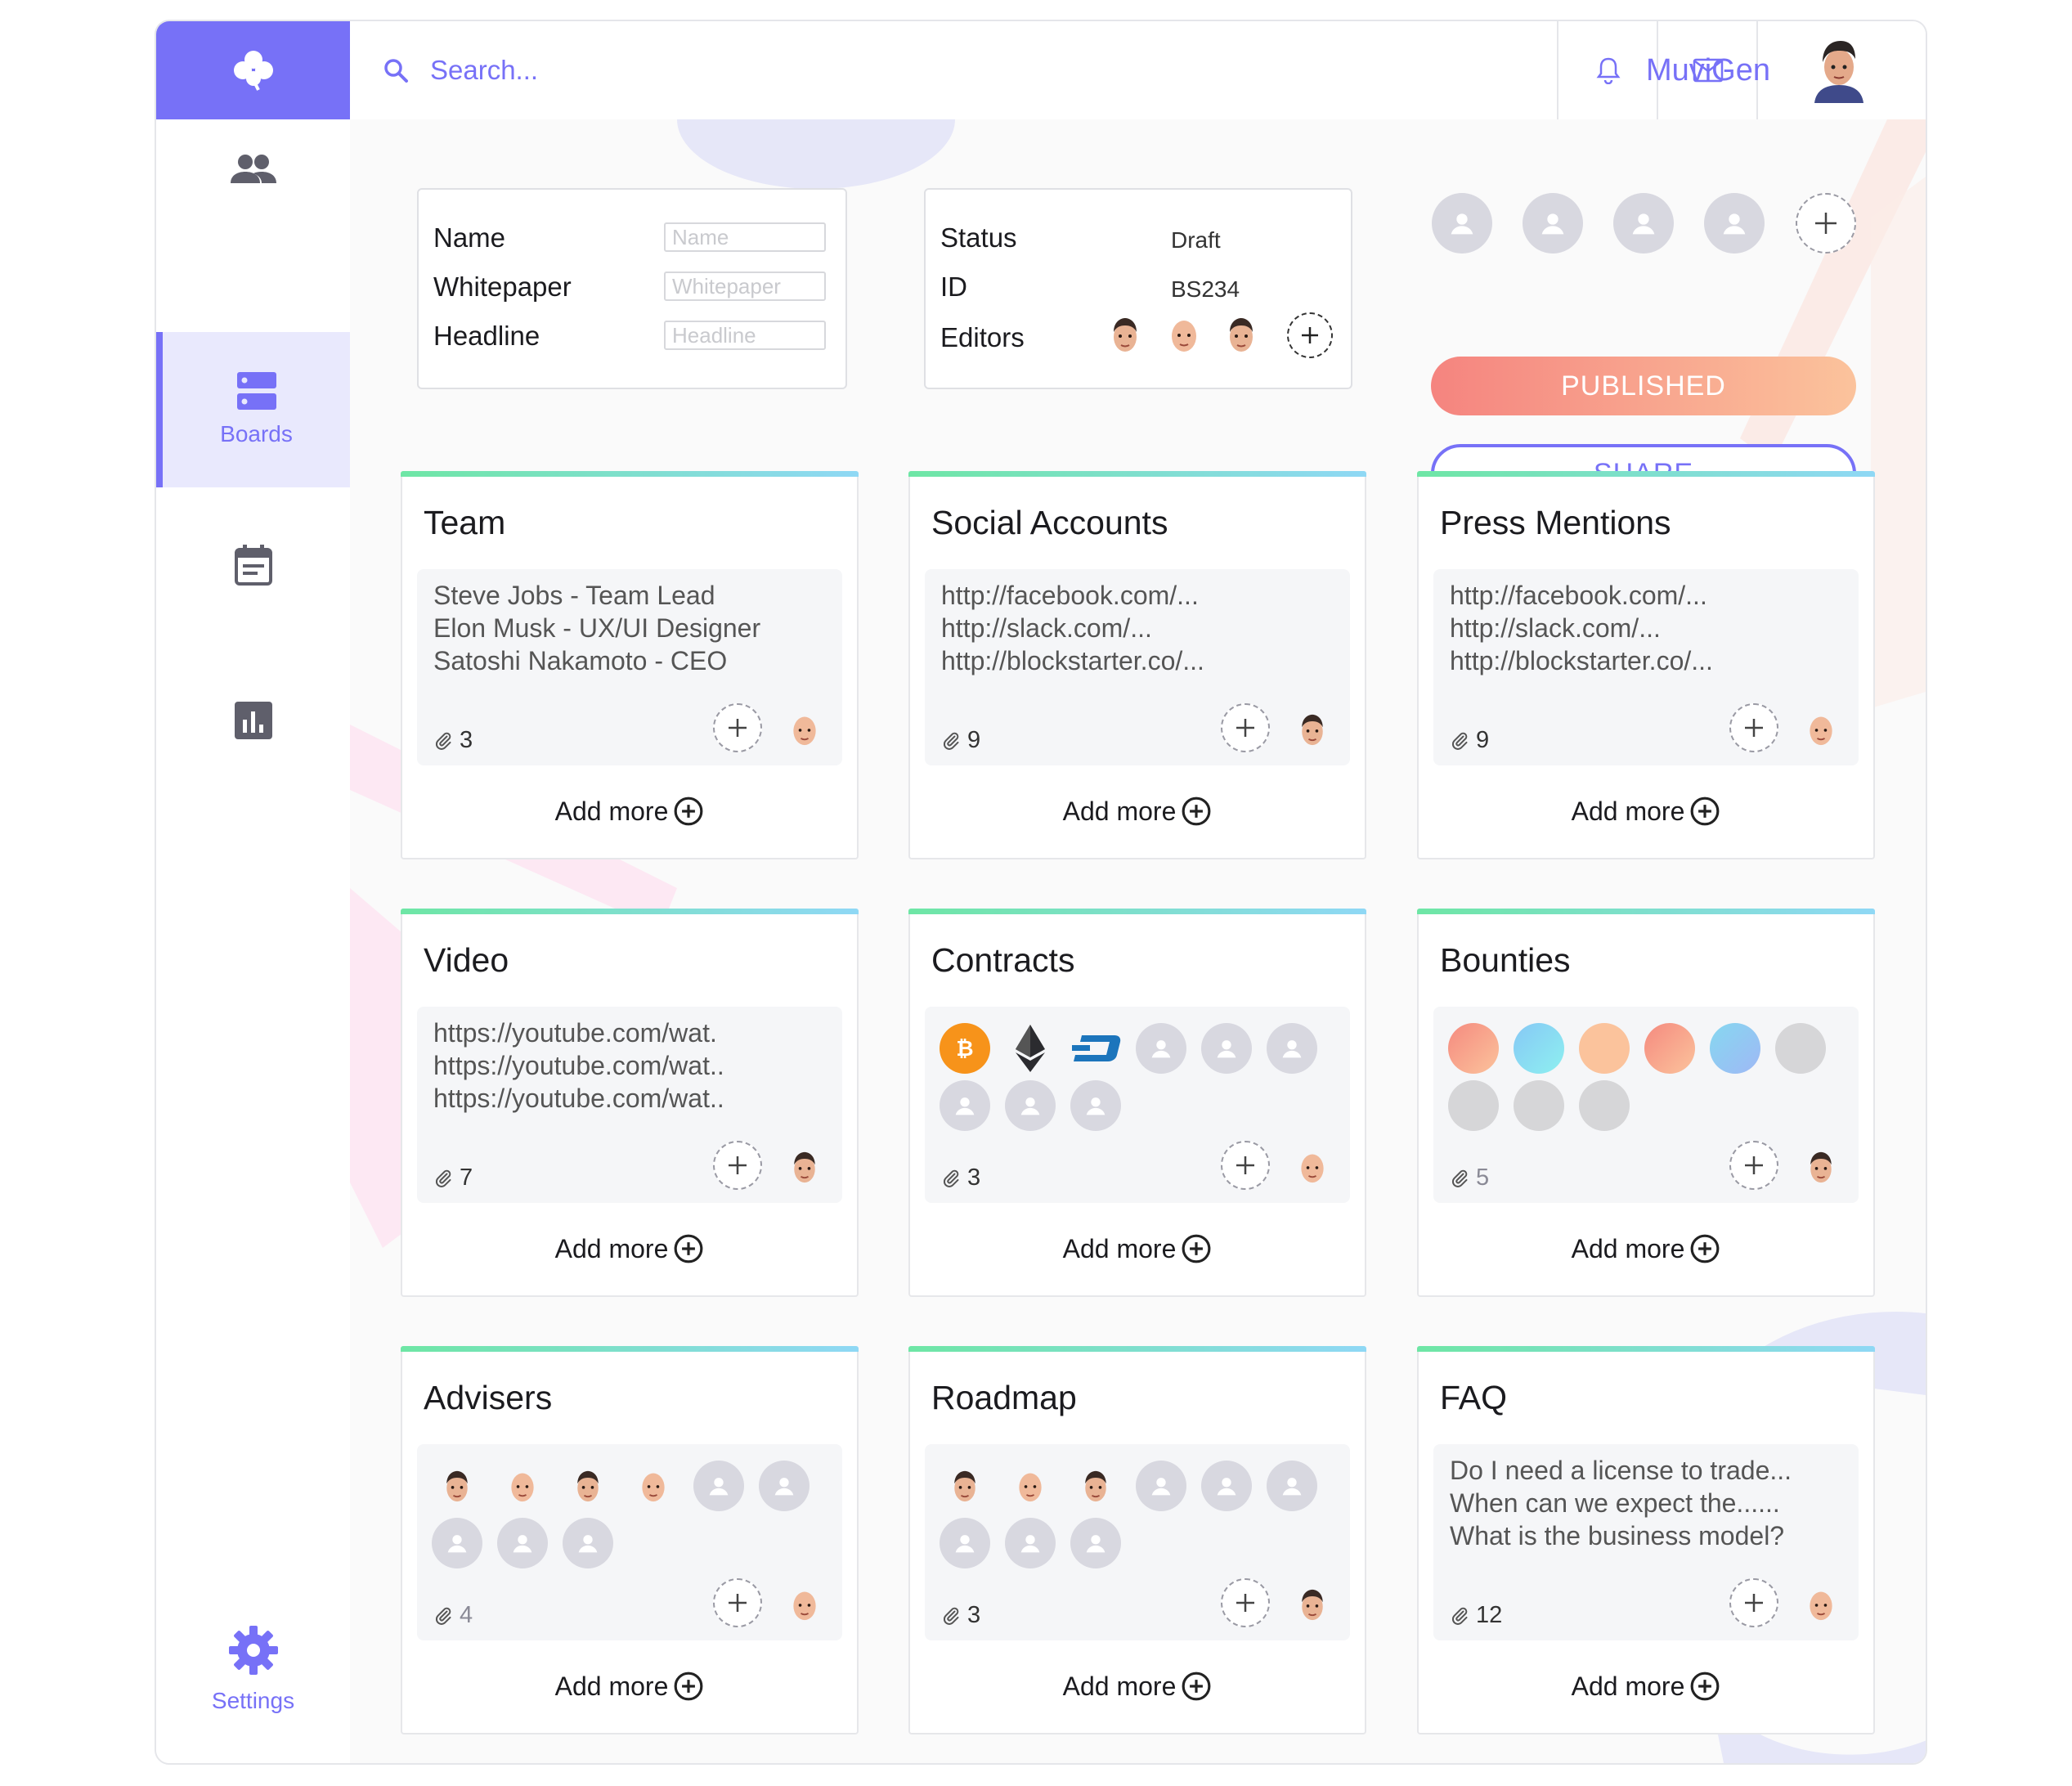 The width and height of the screenshot is (2072, 1786). What do you see at coordinates (745, 286) in the screenshot?
I see `whitepaper-input` at bounding box center [745, 286].